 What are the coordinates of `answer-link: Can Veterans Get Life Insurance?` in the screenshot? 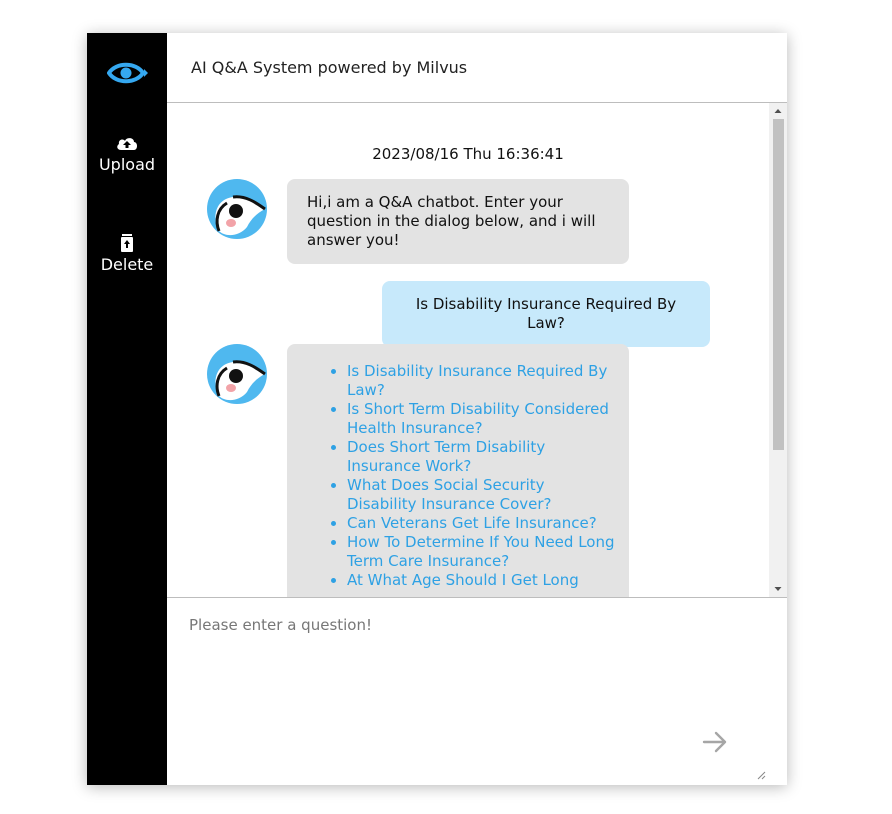 It's located at (481, 523).